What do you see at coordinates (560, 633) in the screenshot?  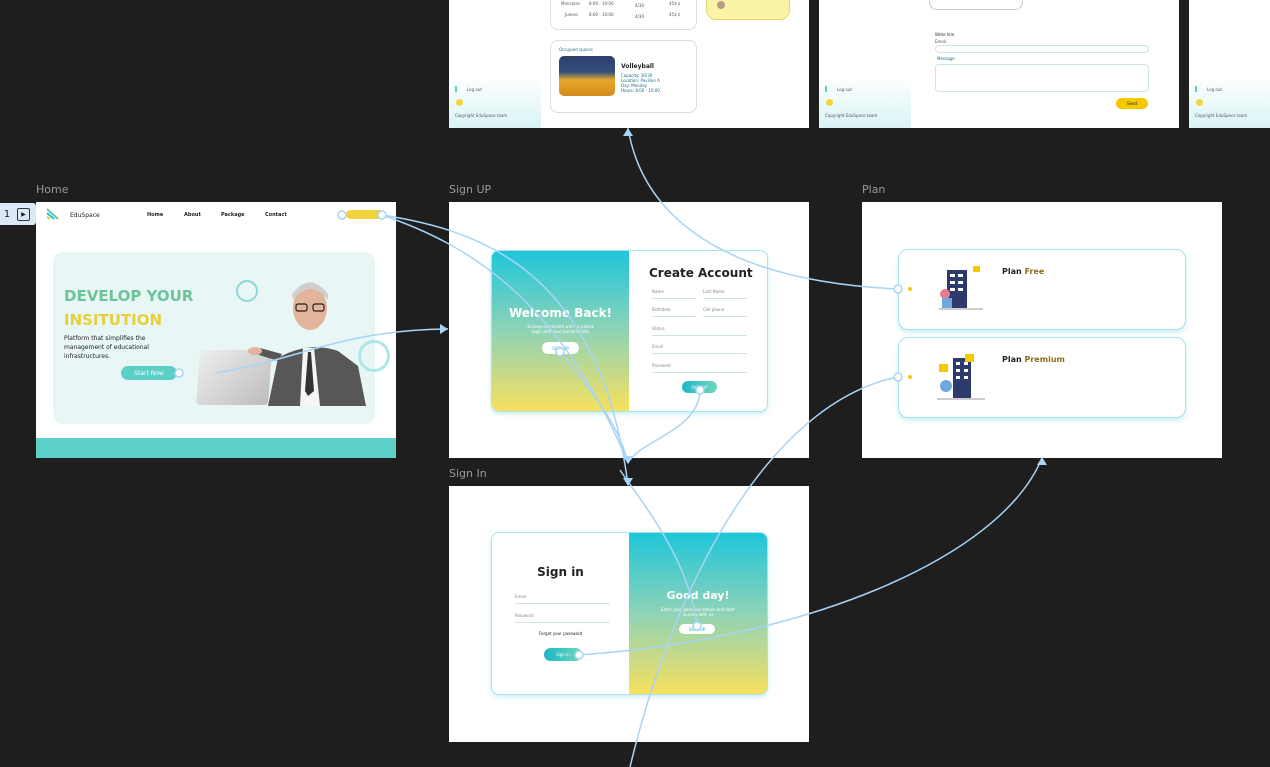 I see `forgot-password-link: Forget your password` at bounding box center [560, 633].